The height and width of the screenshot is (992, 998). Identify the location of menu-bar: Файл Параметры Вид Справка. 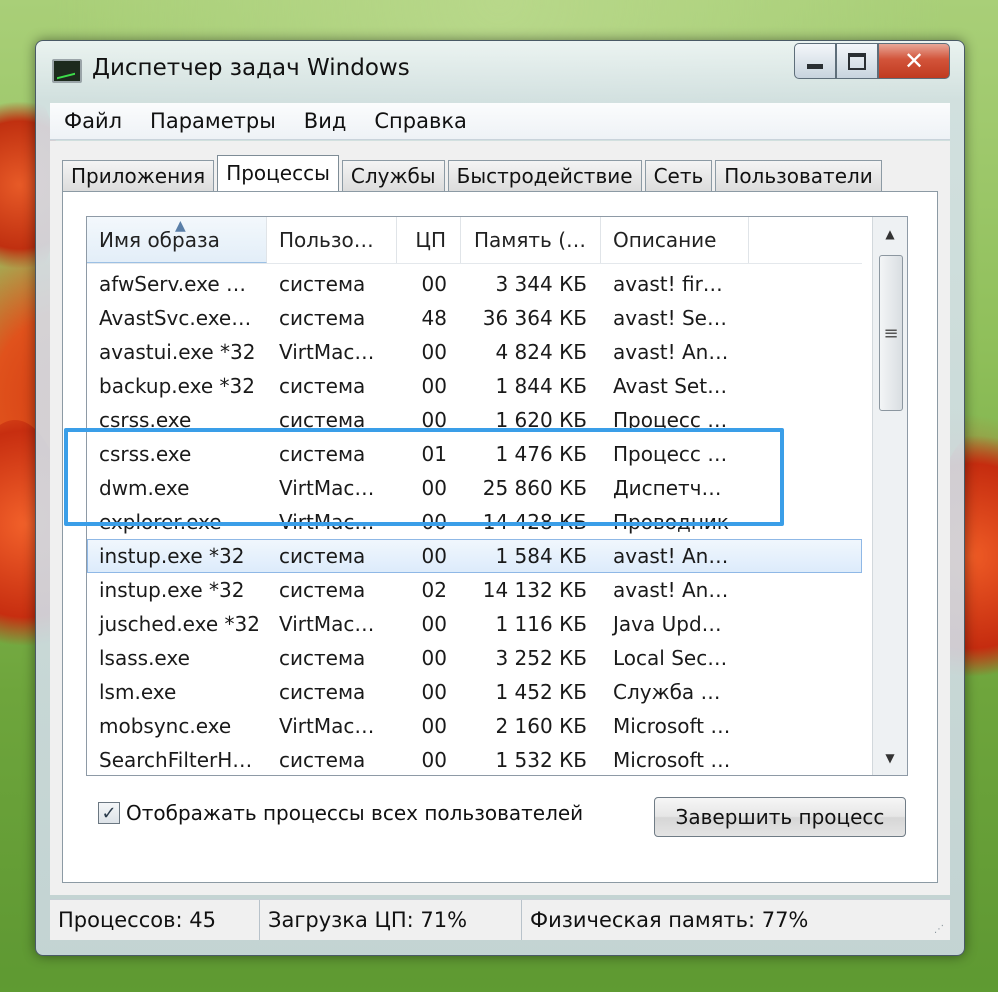
(500, 121).